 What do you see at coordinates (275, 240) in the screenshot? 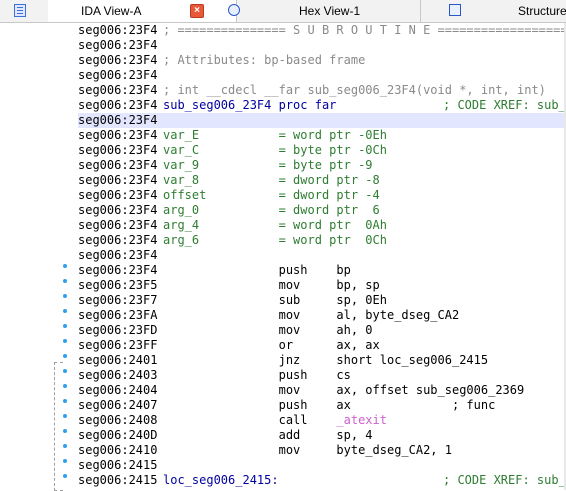
I see `line-text: arg_6 = word ptr 0Ch` at bounding box center [275, 240].